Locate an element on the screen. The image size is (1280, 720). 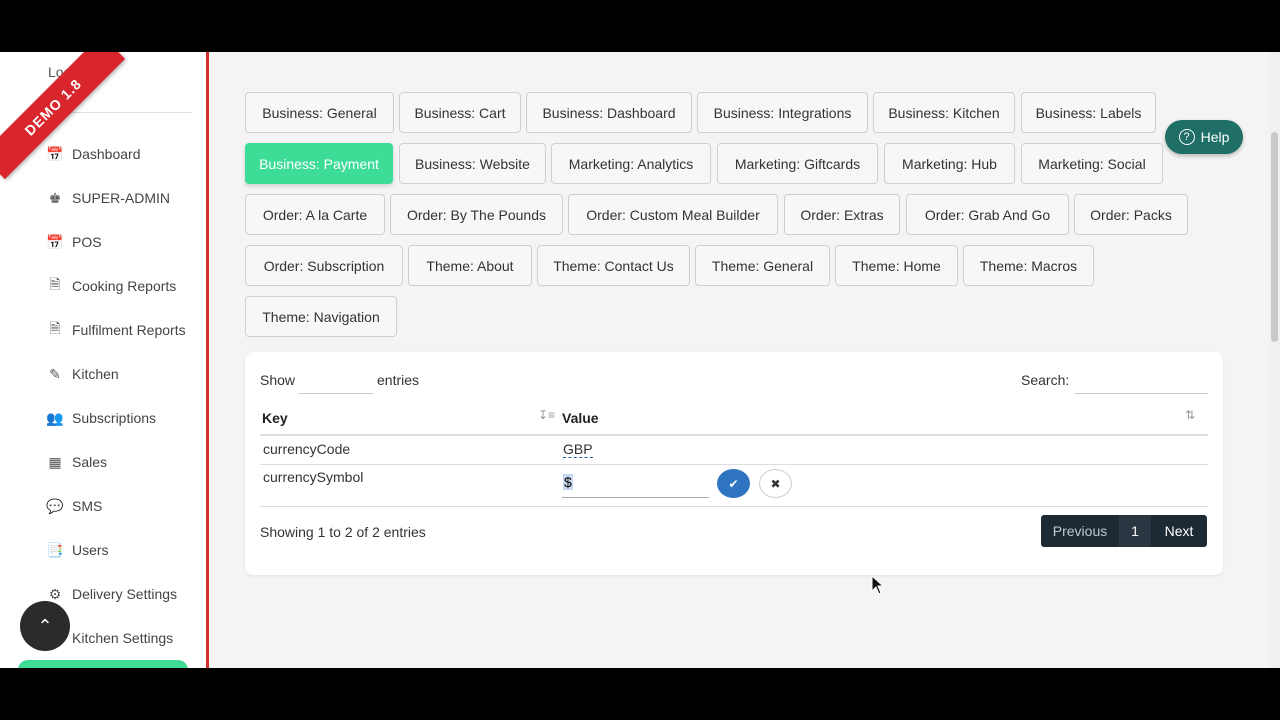
tab-business-kitchen: Business: Kitchen is located at coordinates (944, 112).